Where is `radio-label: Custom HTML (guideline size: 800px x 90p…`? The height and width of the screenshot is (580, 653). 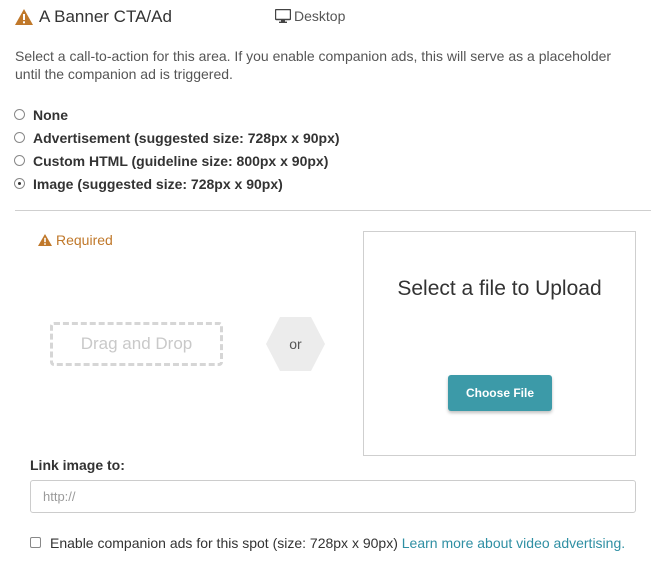 radio-label: Custom HTML (guideline size: 800px x 90p… is located at coordinates (181, 160).